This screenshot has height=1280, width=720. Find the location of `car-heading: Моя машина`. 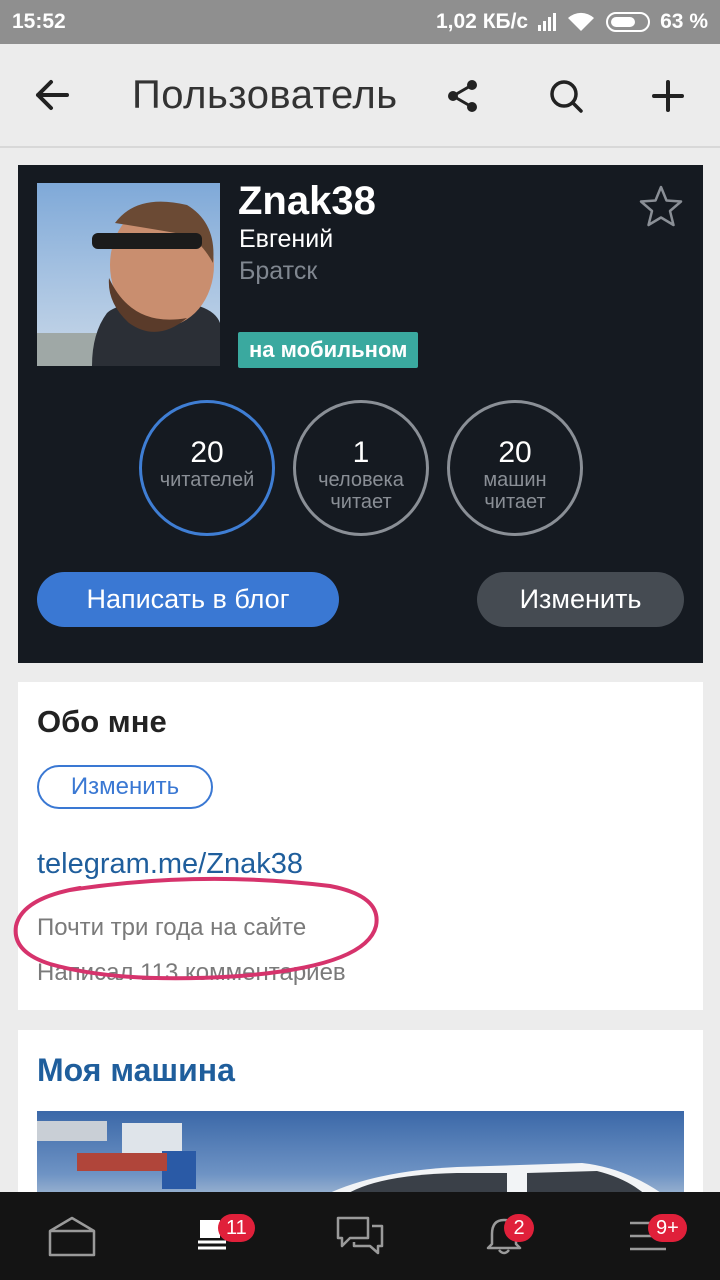

car-heading: Моя машина is located at coordinates (136, 1070).